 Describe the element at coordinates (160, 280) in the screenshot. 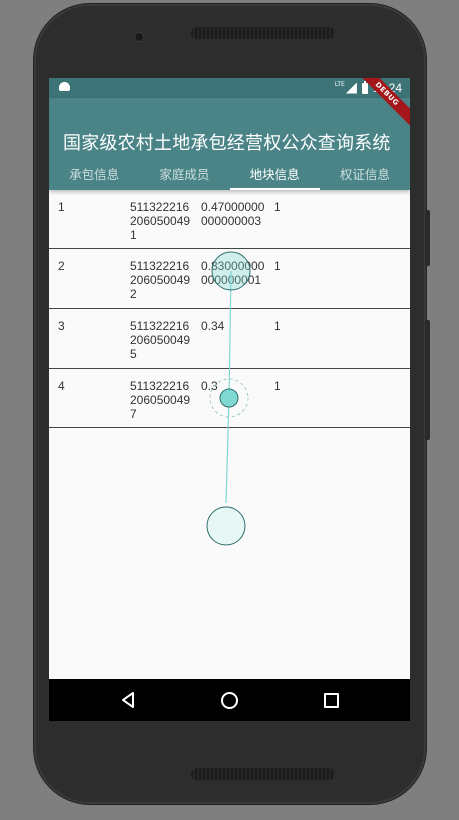

I see `parcel-code: 5113222162060500492` at that location.